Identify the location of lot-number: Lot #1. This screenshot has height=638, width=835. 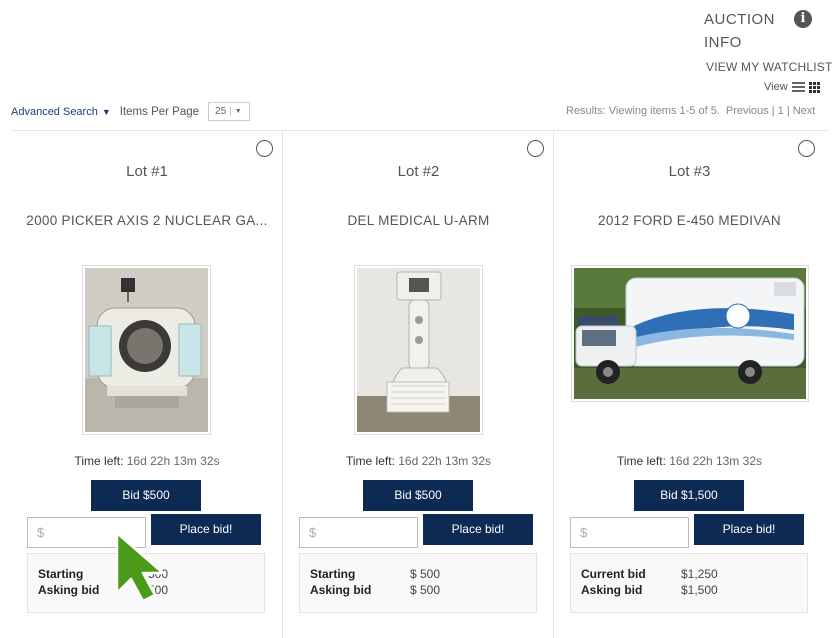
(147, 171).